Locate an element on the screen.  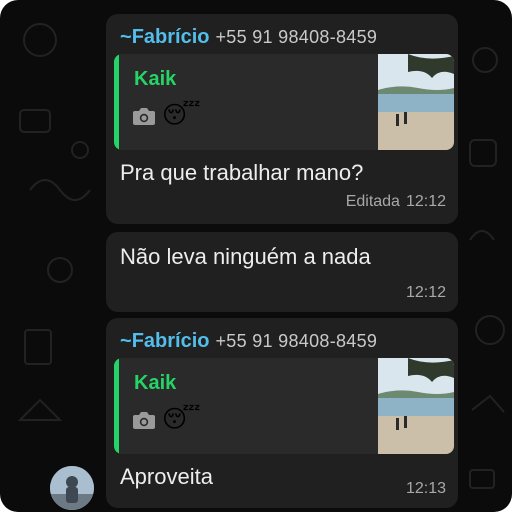
message-time: 12:13 is located at coordinates (425, 488).